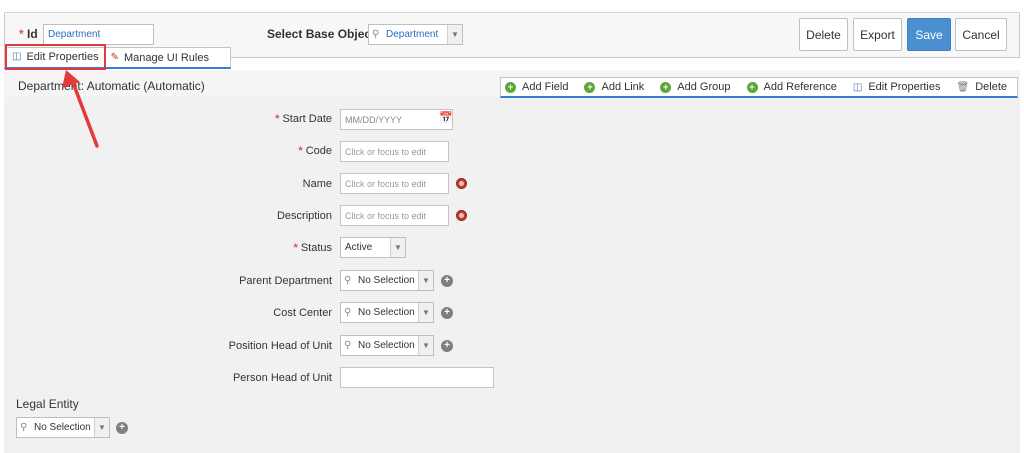  I want to click on parent-department-label: Parent Department, so click(285, 281).